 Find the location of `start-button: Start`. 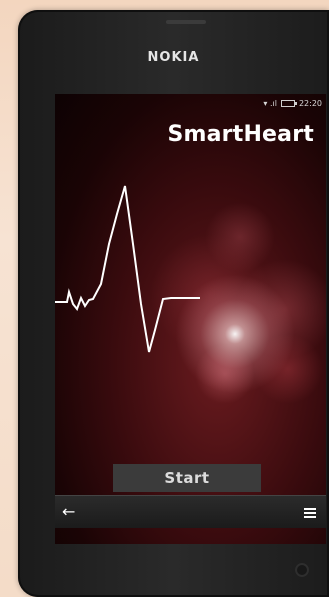

start-button: Start is located at coordinates (187, 478).